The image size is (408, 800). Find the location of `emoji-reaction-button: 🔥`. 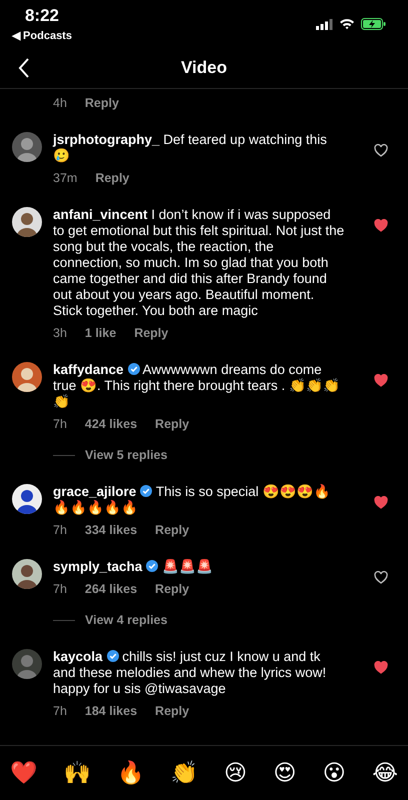

emoji-reaction-button: 🔥 is located at coordinates (130, 773).